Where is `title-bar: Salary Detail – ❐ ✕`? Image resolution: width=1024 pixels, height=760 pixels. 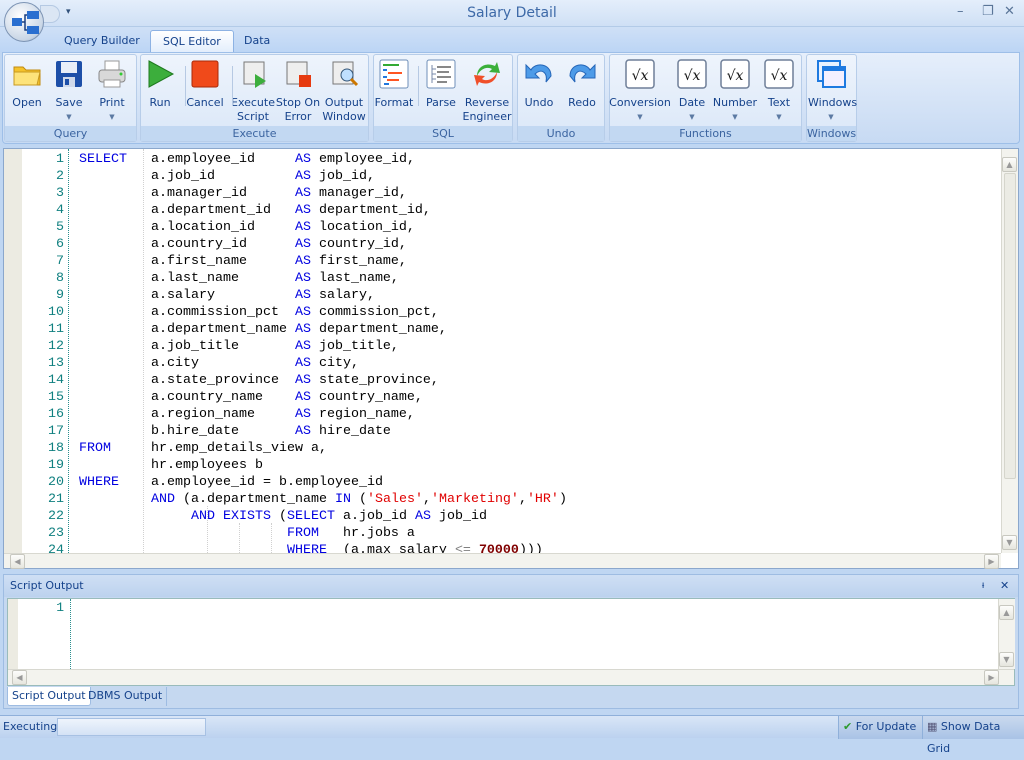
title-bar: Salary Detail – ❐ ✕ is located at coordinates (512, 13).